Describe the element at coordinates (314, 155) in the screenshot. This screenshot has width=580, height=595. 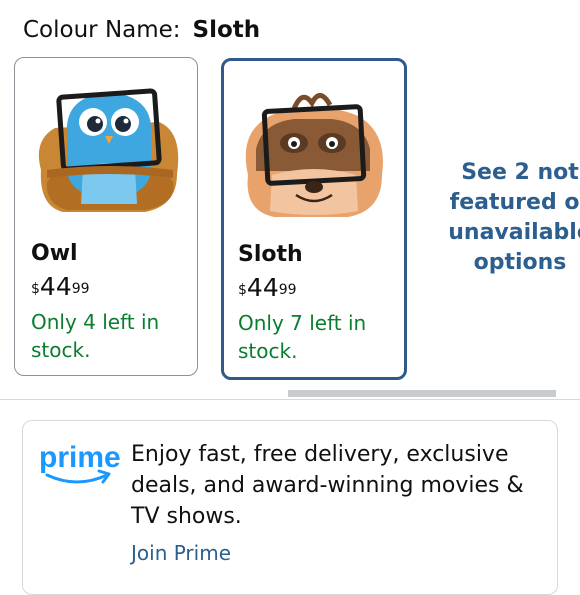
I see `sloth-product-image` at that location.